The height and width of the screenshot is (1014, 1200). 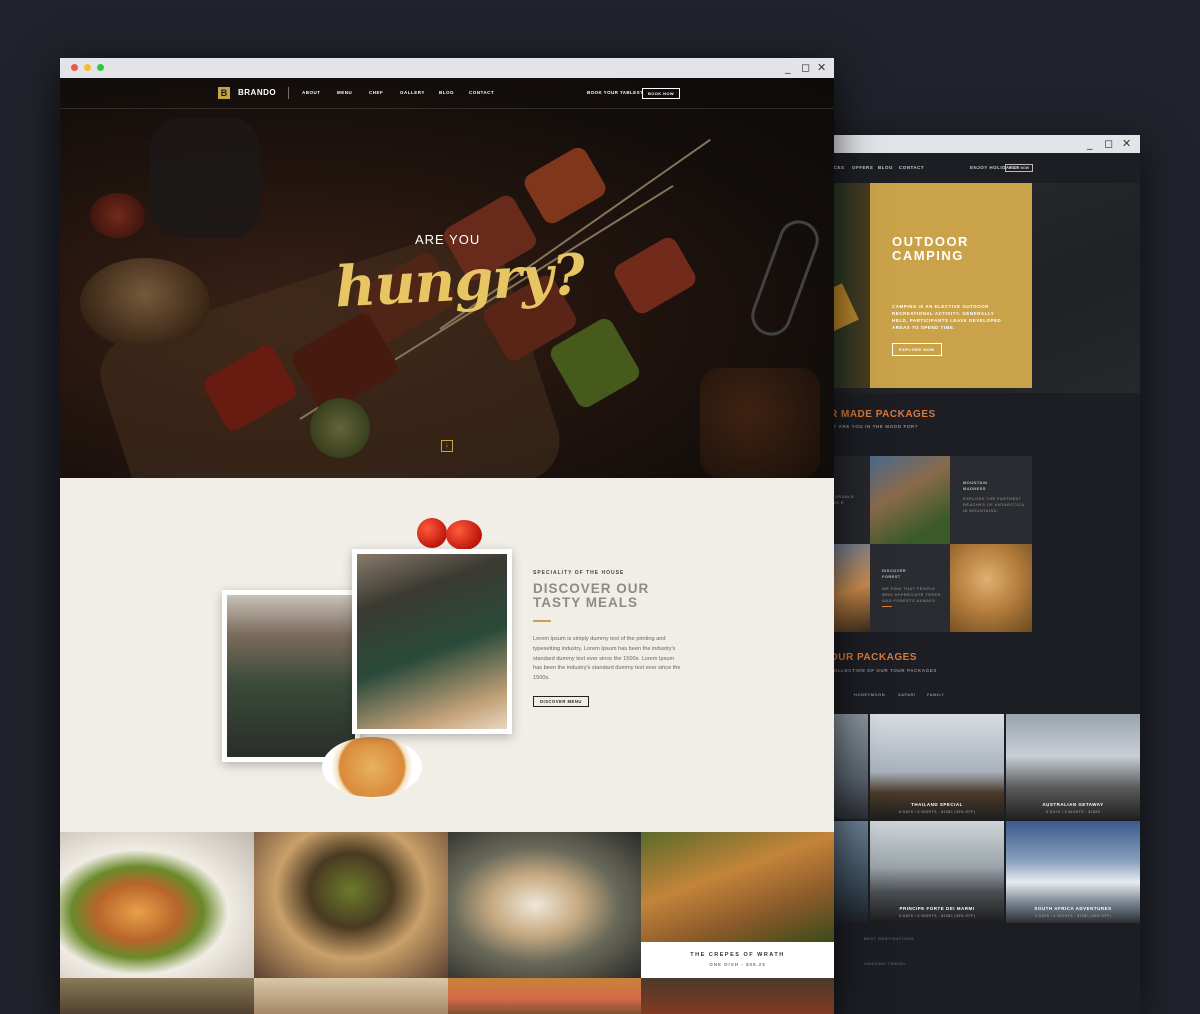 What do you see at coordinates (291, 676) in the screenshot?
I see `chef-photo` at bounding box center [291, 676].